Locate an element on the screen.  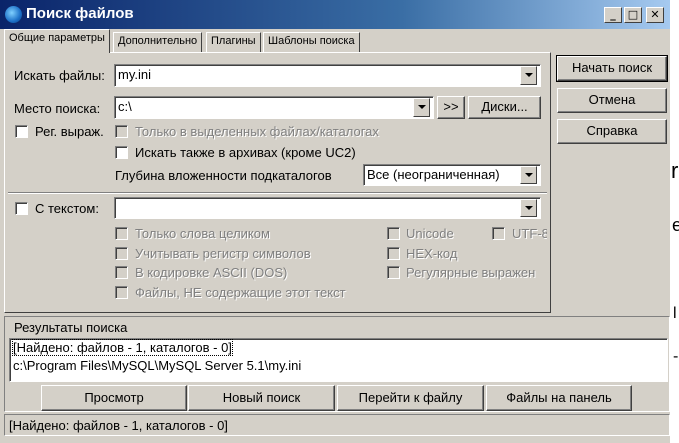
results-line-summary: [Найдено: файлов - 1, каталогов - 0] is located at coordinates (122, 347).